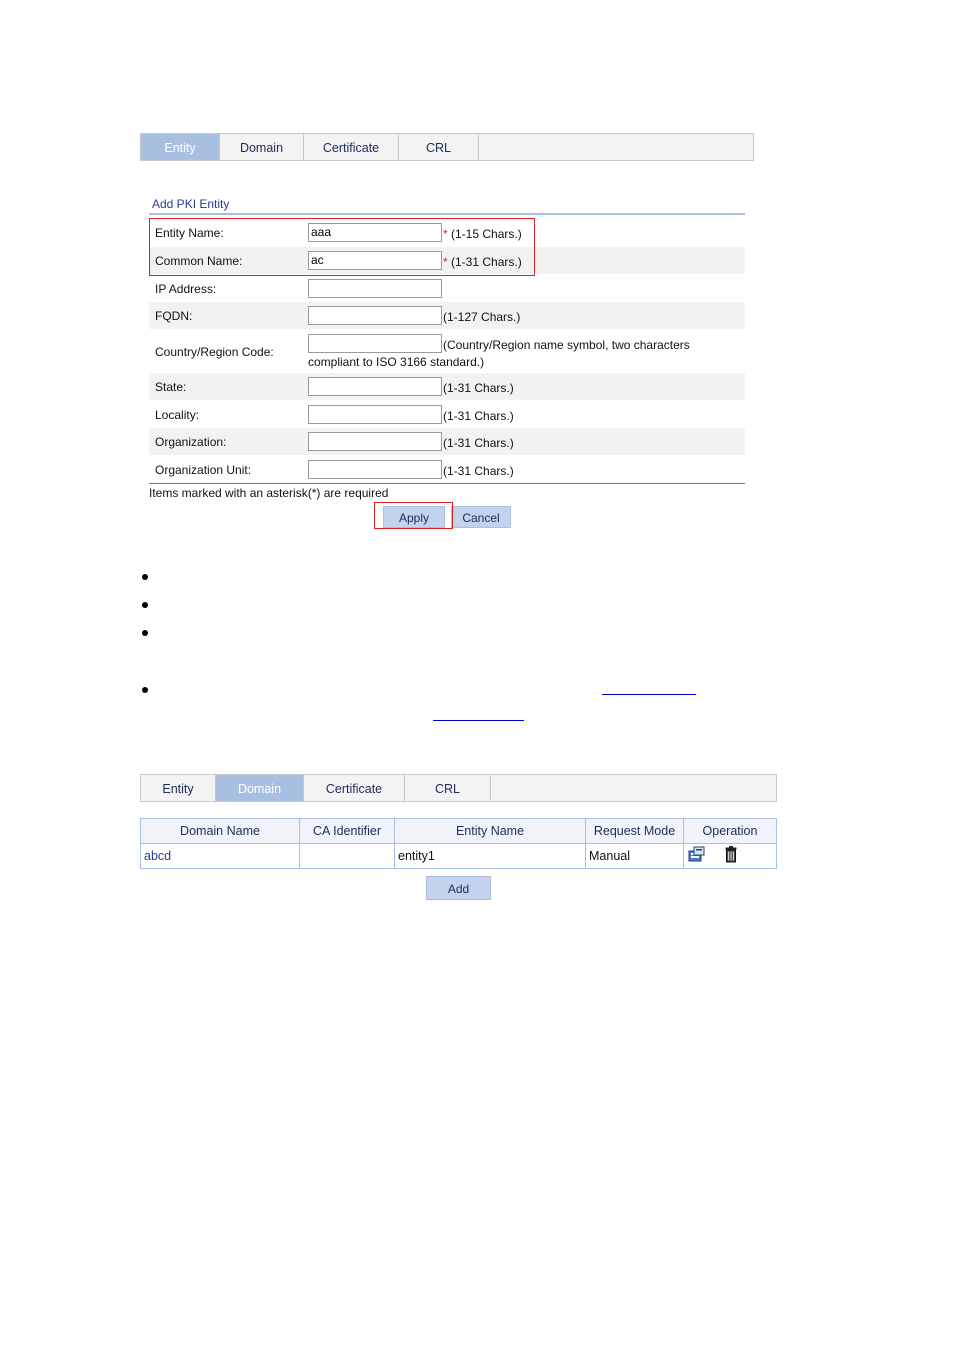  What do you see at coordinates (478, 416) in the screenshot?
I see `locality-hint: (1-31 Chars.)` at bounding box center [478, 416].